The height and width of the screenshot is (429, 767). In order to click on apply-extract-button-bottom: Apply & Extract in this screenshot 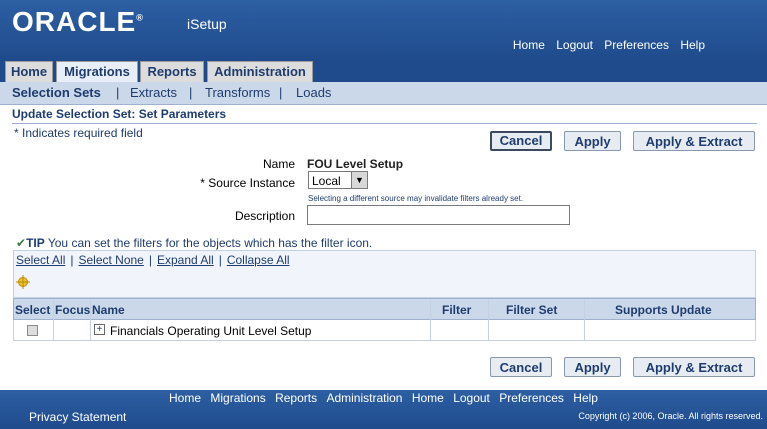, I will do `click(694, 367)`.